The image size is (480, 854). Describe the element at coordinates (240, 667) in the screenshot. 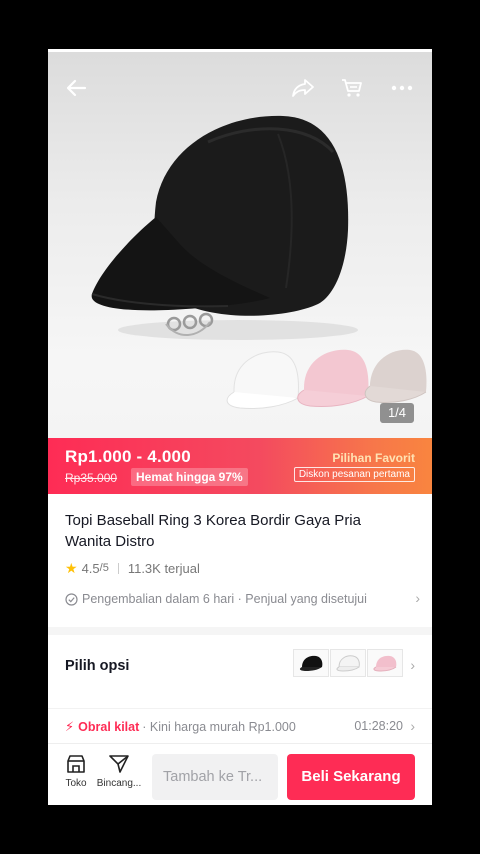

I see `options-row: Pilih opsi ›` at that location.